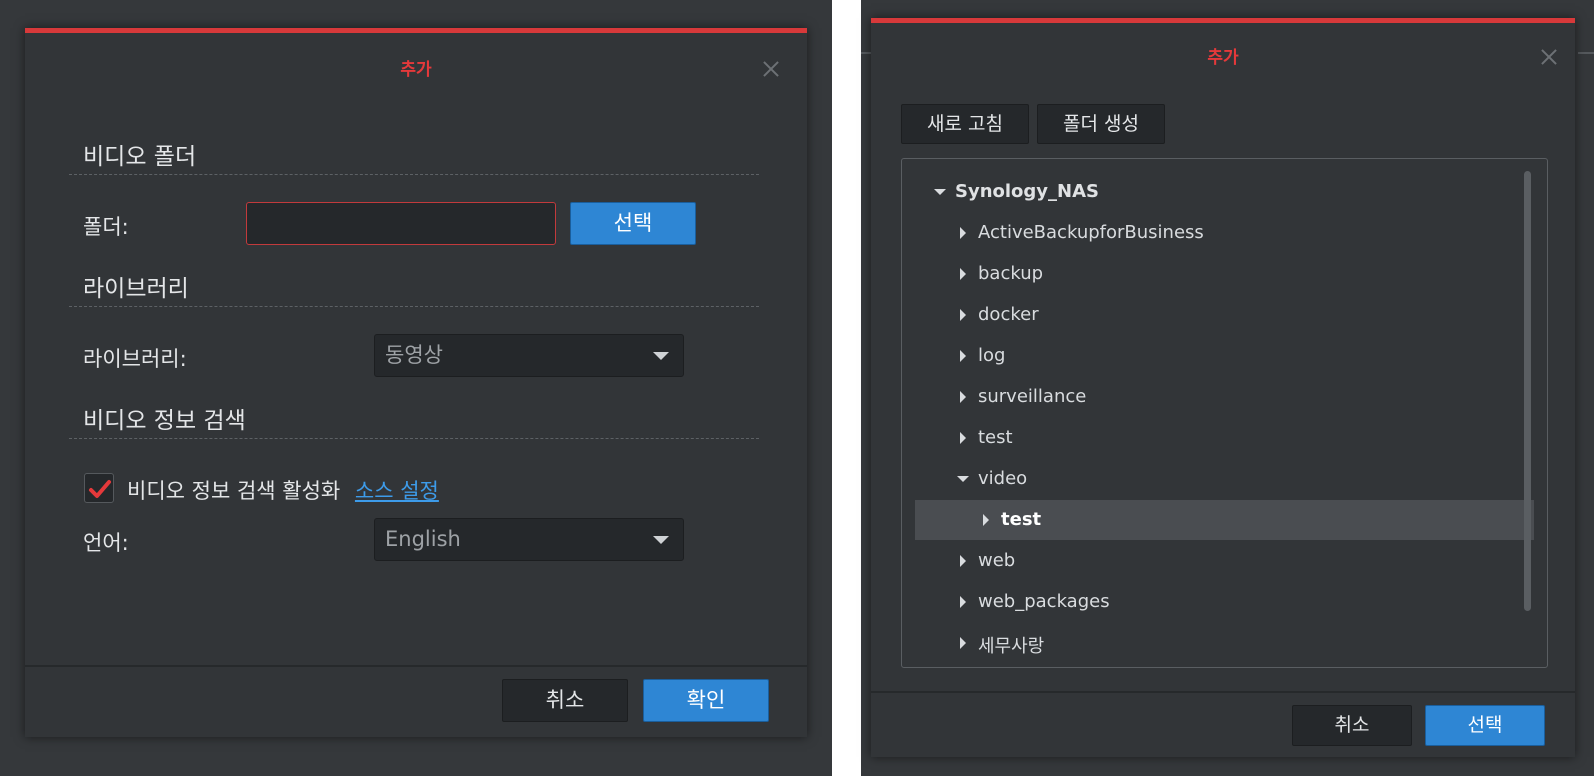 The width and height of the screenshot is (1594, 776). What do you see at coordinates (1032, 396) in the screenshot?
I see `tree-item-label: surveillance` at bounding box center [1032, 396].